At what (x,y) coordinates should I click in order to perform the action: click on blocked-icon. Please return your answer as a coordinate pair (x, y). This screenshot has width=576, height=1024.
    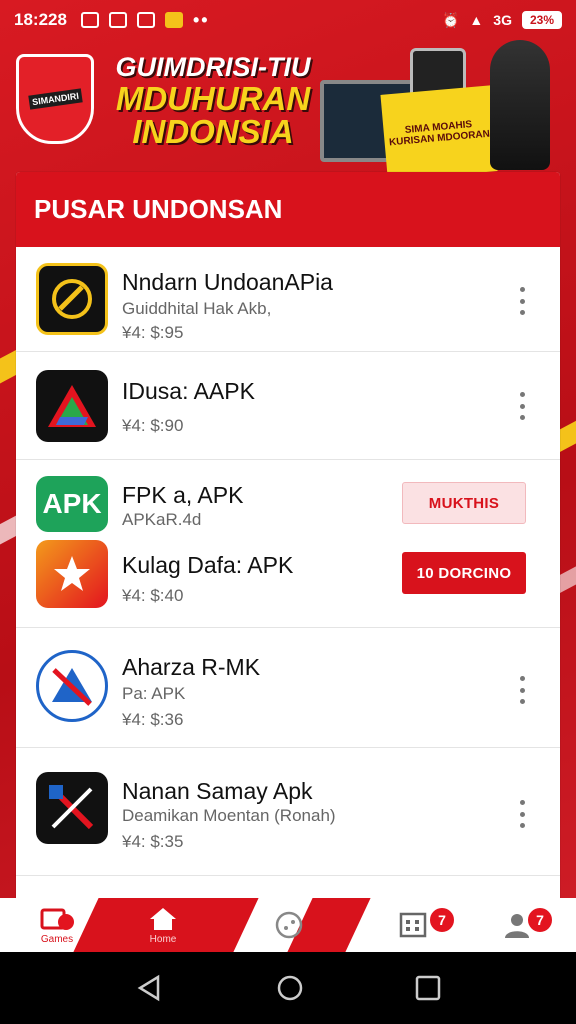
    Looking at the image, I should click on (71, 807).